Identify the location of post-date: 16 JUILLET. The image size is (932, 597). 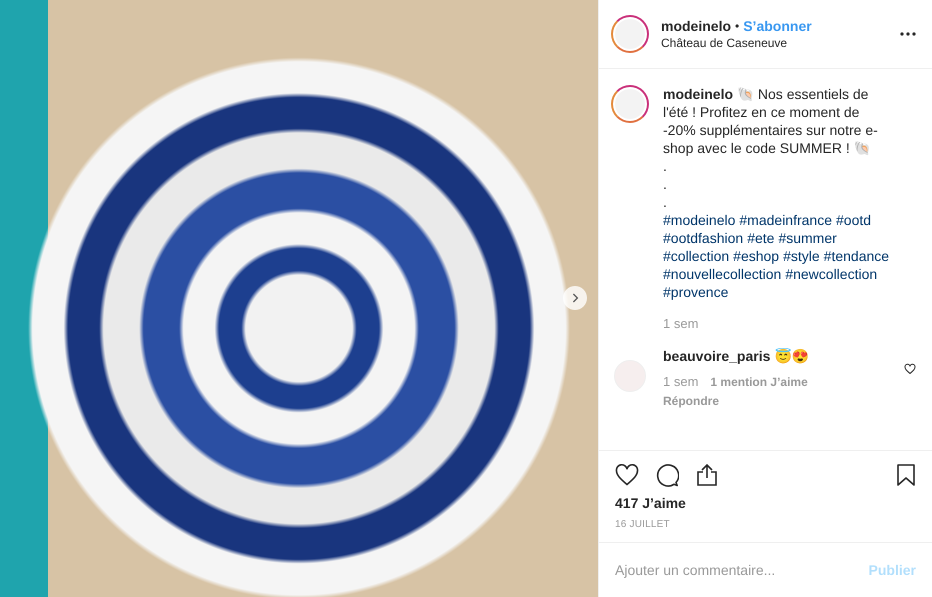
(643, 524).